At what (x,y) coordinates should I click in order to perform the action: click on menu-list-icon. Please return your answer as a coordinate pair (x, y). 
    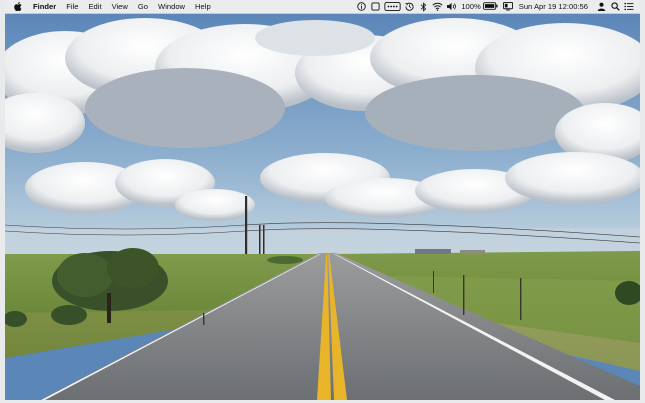
    Looking at the image, I should click on (629, 6).